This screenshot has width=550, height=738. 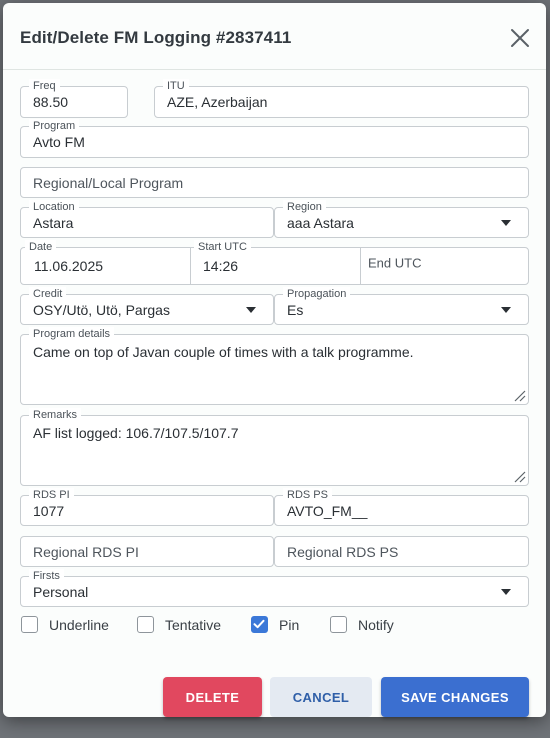 What do you see at coordinates (327, 510) in the screenshot?
I see `rds-ps-value: AVTO_FM__` at bounding box center [327, 510].